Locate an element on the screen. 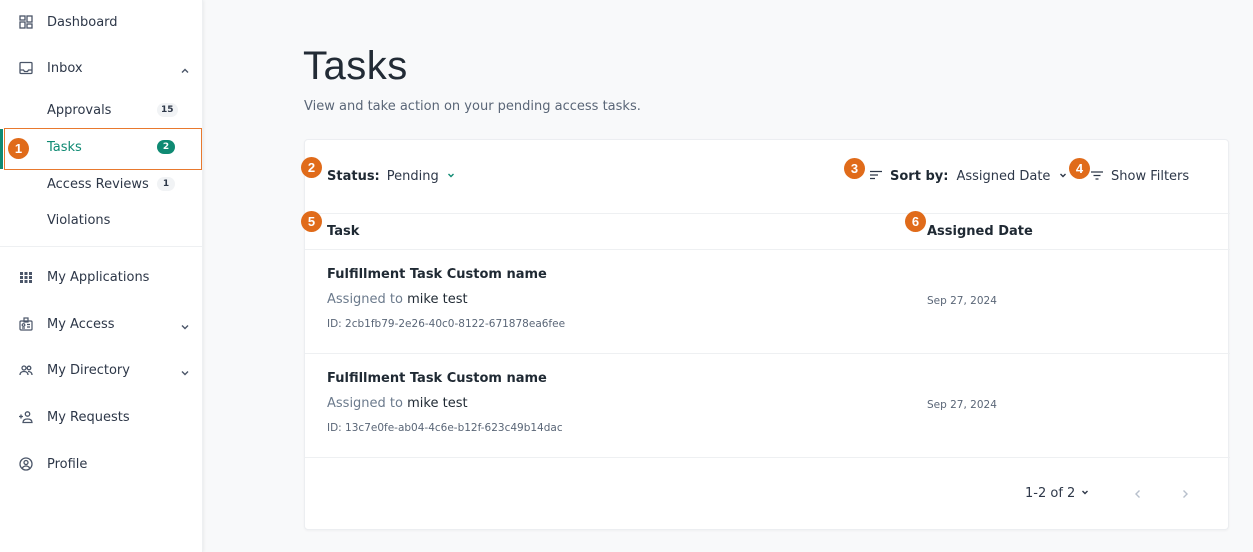 The height and width of the screenshot is (552, 1253). sidebar-item-approvals: Approvals 15 is located at coordinates (101, 110).